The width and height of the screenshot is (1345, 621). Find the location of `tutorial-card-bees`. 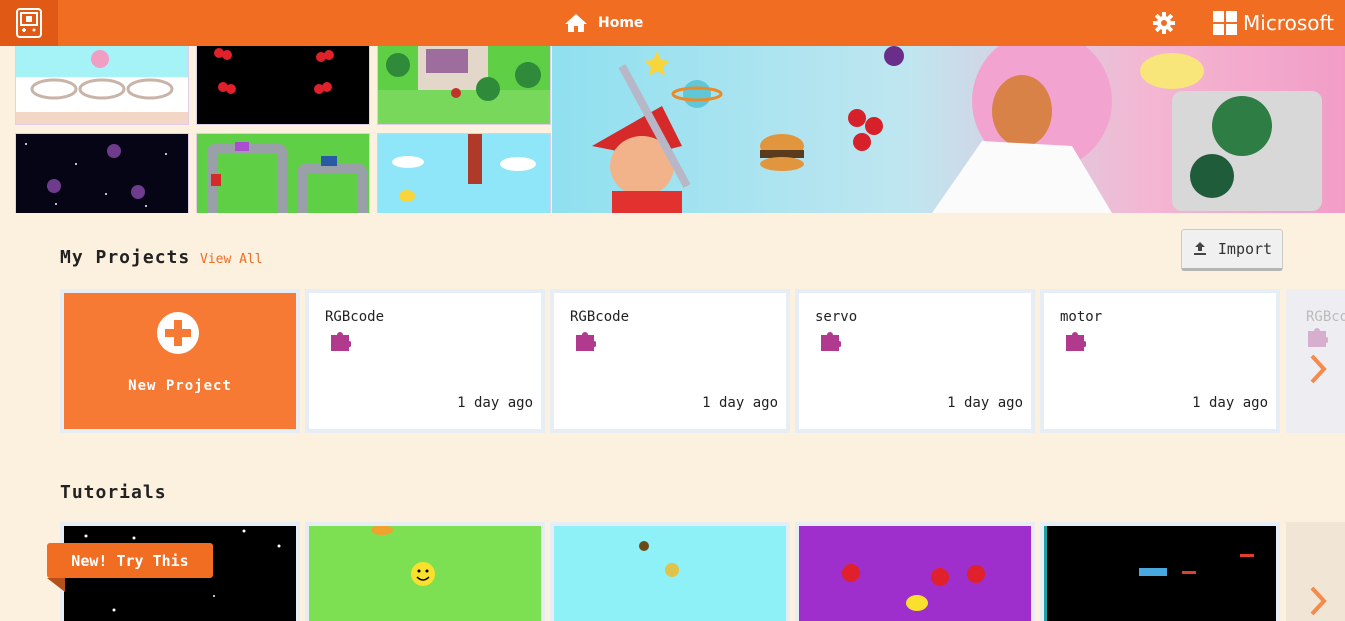

tutorial-card-bees is located at coordinates (670, 571).